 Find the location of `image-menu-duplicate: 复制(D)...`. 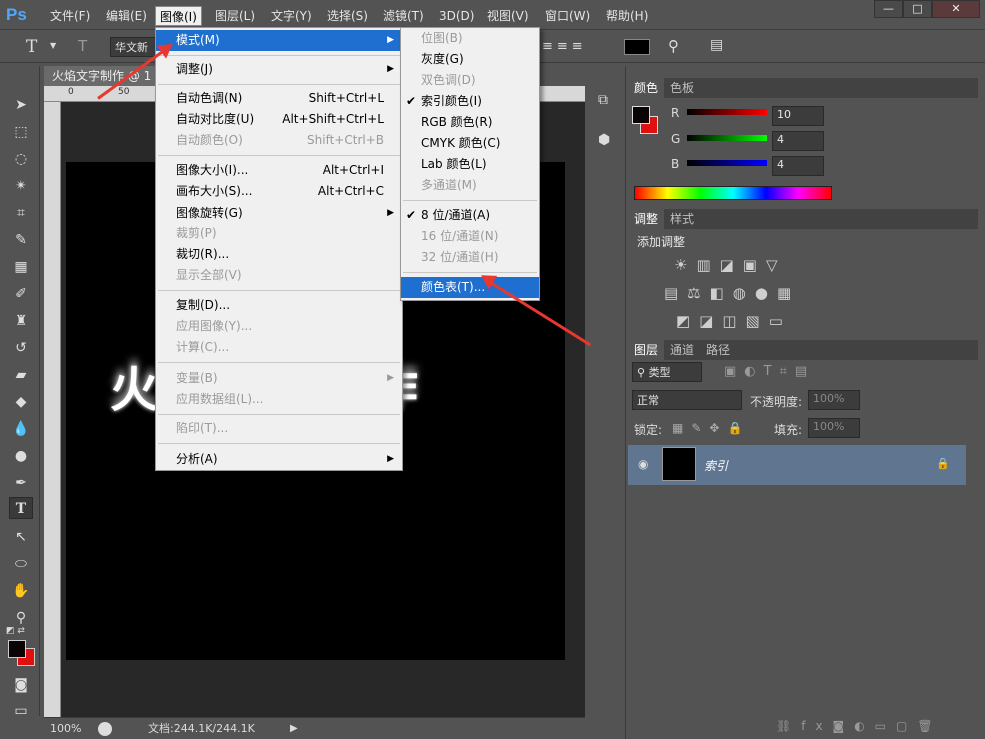

image-menu-duplicate: 复制(D)... is located at coordinates (279, 305).